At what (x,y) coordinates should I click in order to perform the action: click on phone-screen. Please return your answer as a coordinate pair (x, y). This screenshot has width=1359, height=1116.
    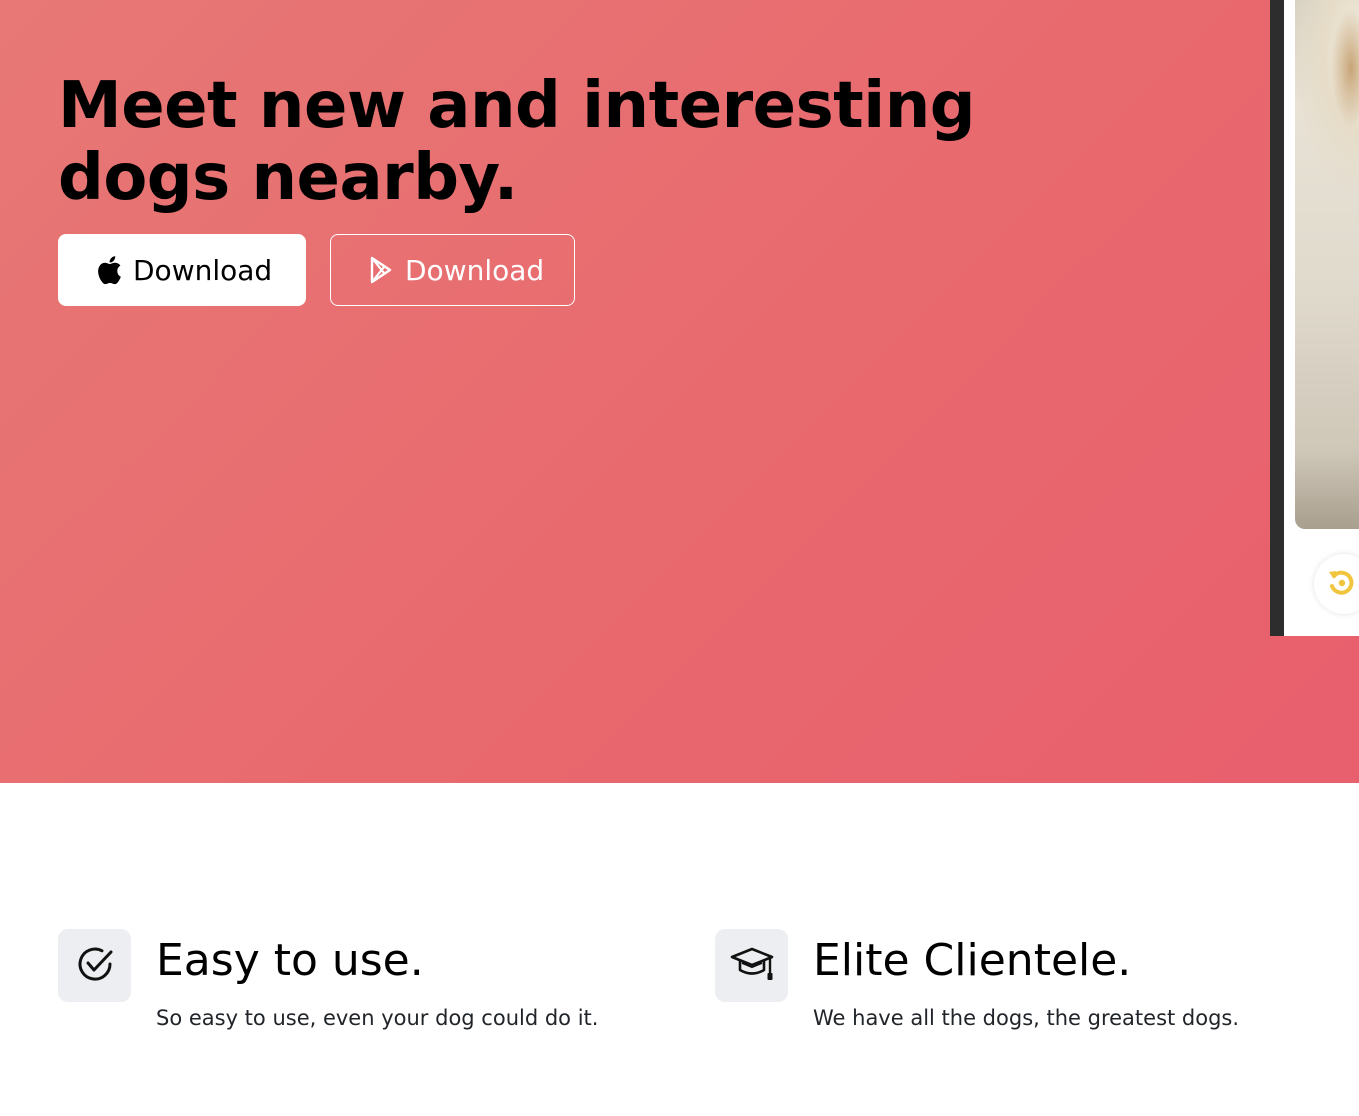
    Looking at the image, I should click on (1321, 318).